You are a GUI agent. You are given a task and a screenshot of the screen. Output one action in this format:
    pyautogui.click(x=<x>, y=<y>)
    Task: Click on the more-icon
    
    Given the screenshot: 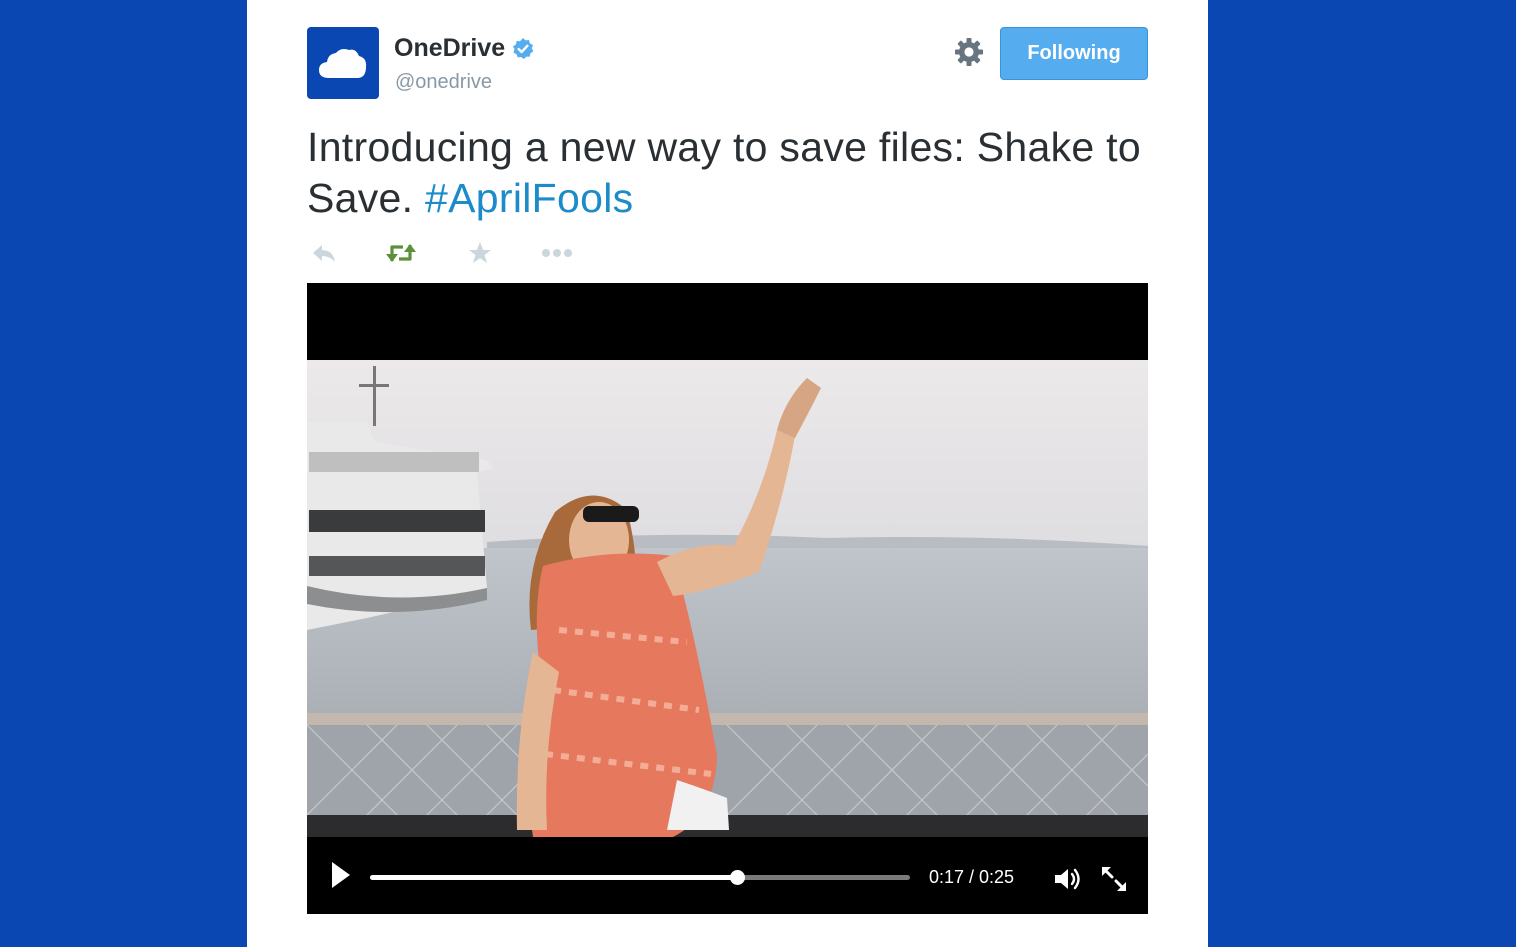 What is the action you would take?
    pyautogui.click(x=557, y=253)
    